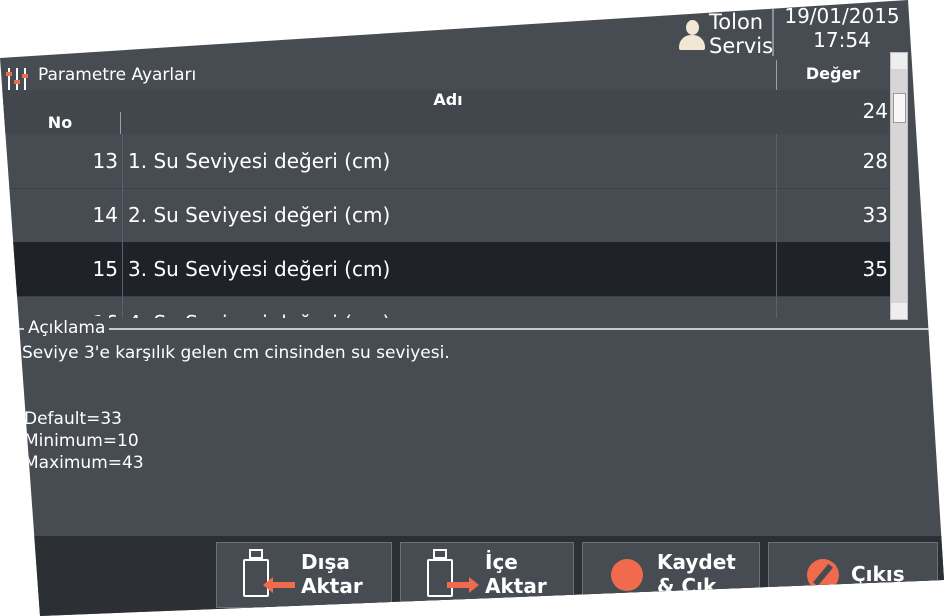 This screenshot has width=944, height=616. I want to click on header-divider, so click(773, 31).